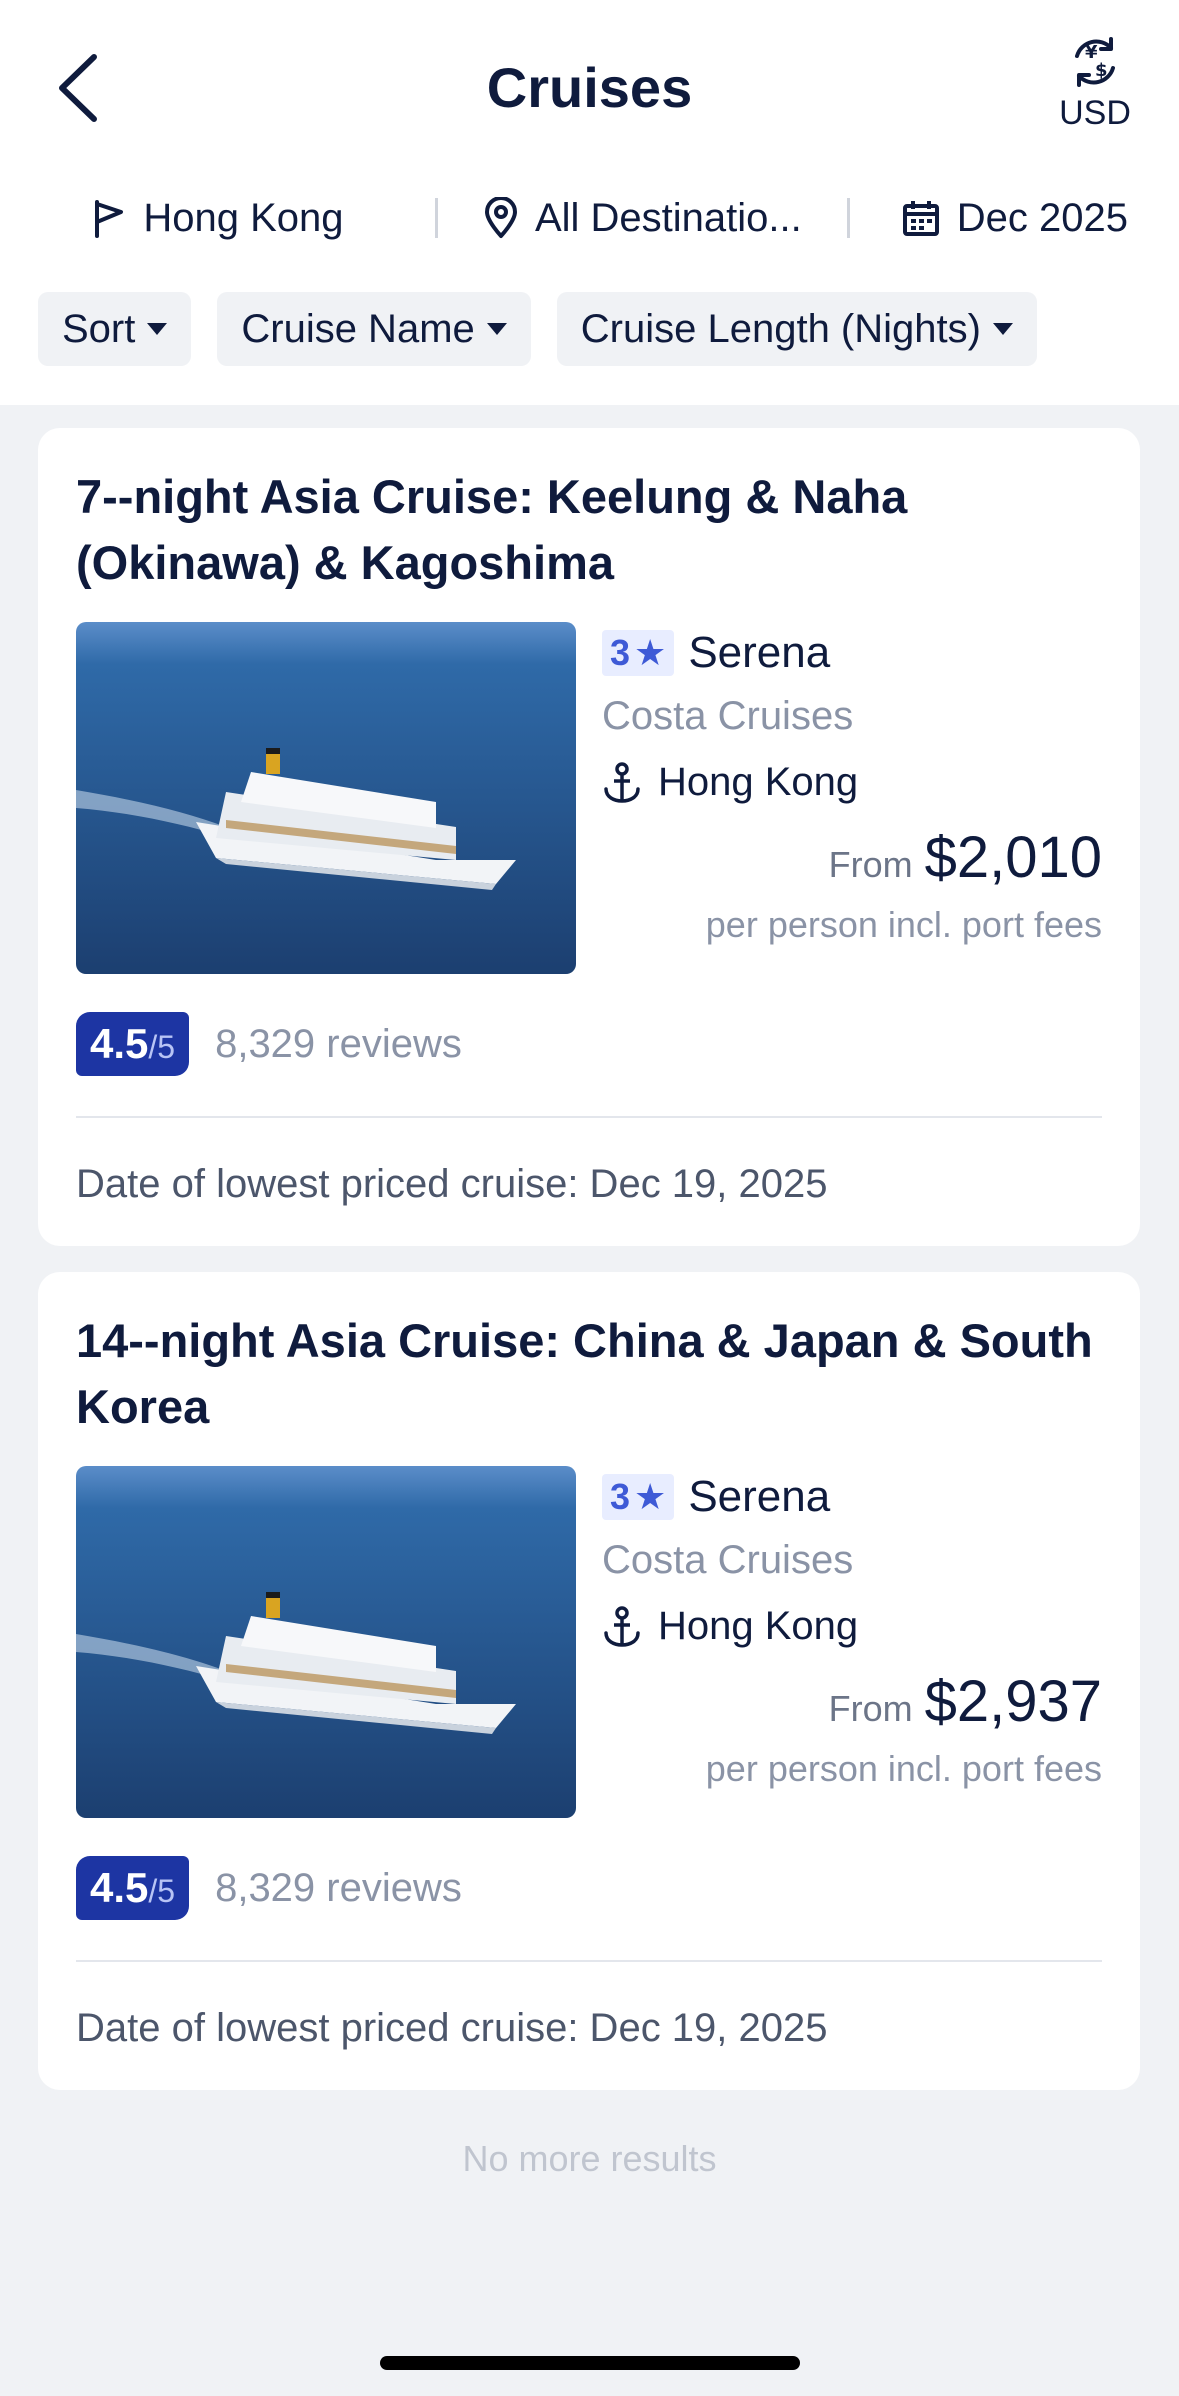 The image size is (1179, 2396). I want to click on departure-filter: Hong Kong, so click(217, 218).